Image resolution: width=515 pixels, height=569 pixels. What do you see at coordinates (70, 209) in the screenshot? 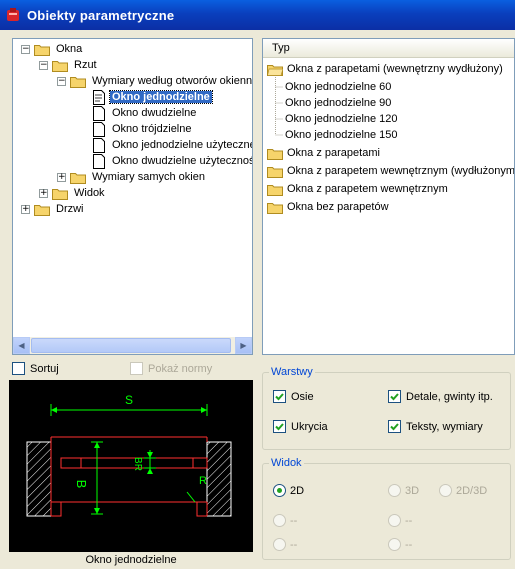
I see `tree-label: Drzwi` at bounding box center [70, 209].